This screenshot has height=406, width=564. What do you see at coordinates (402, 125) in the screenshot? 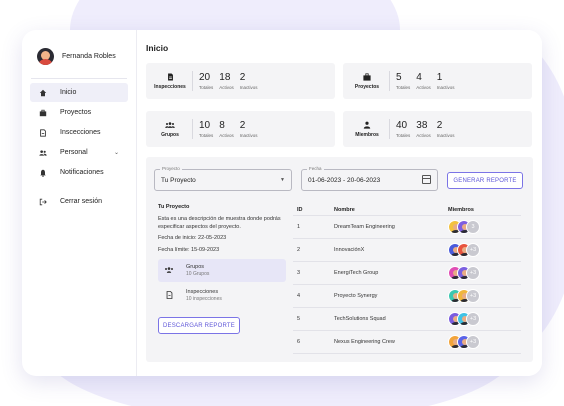
I see `stat-total: 40` at bounding box center [402, 125].